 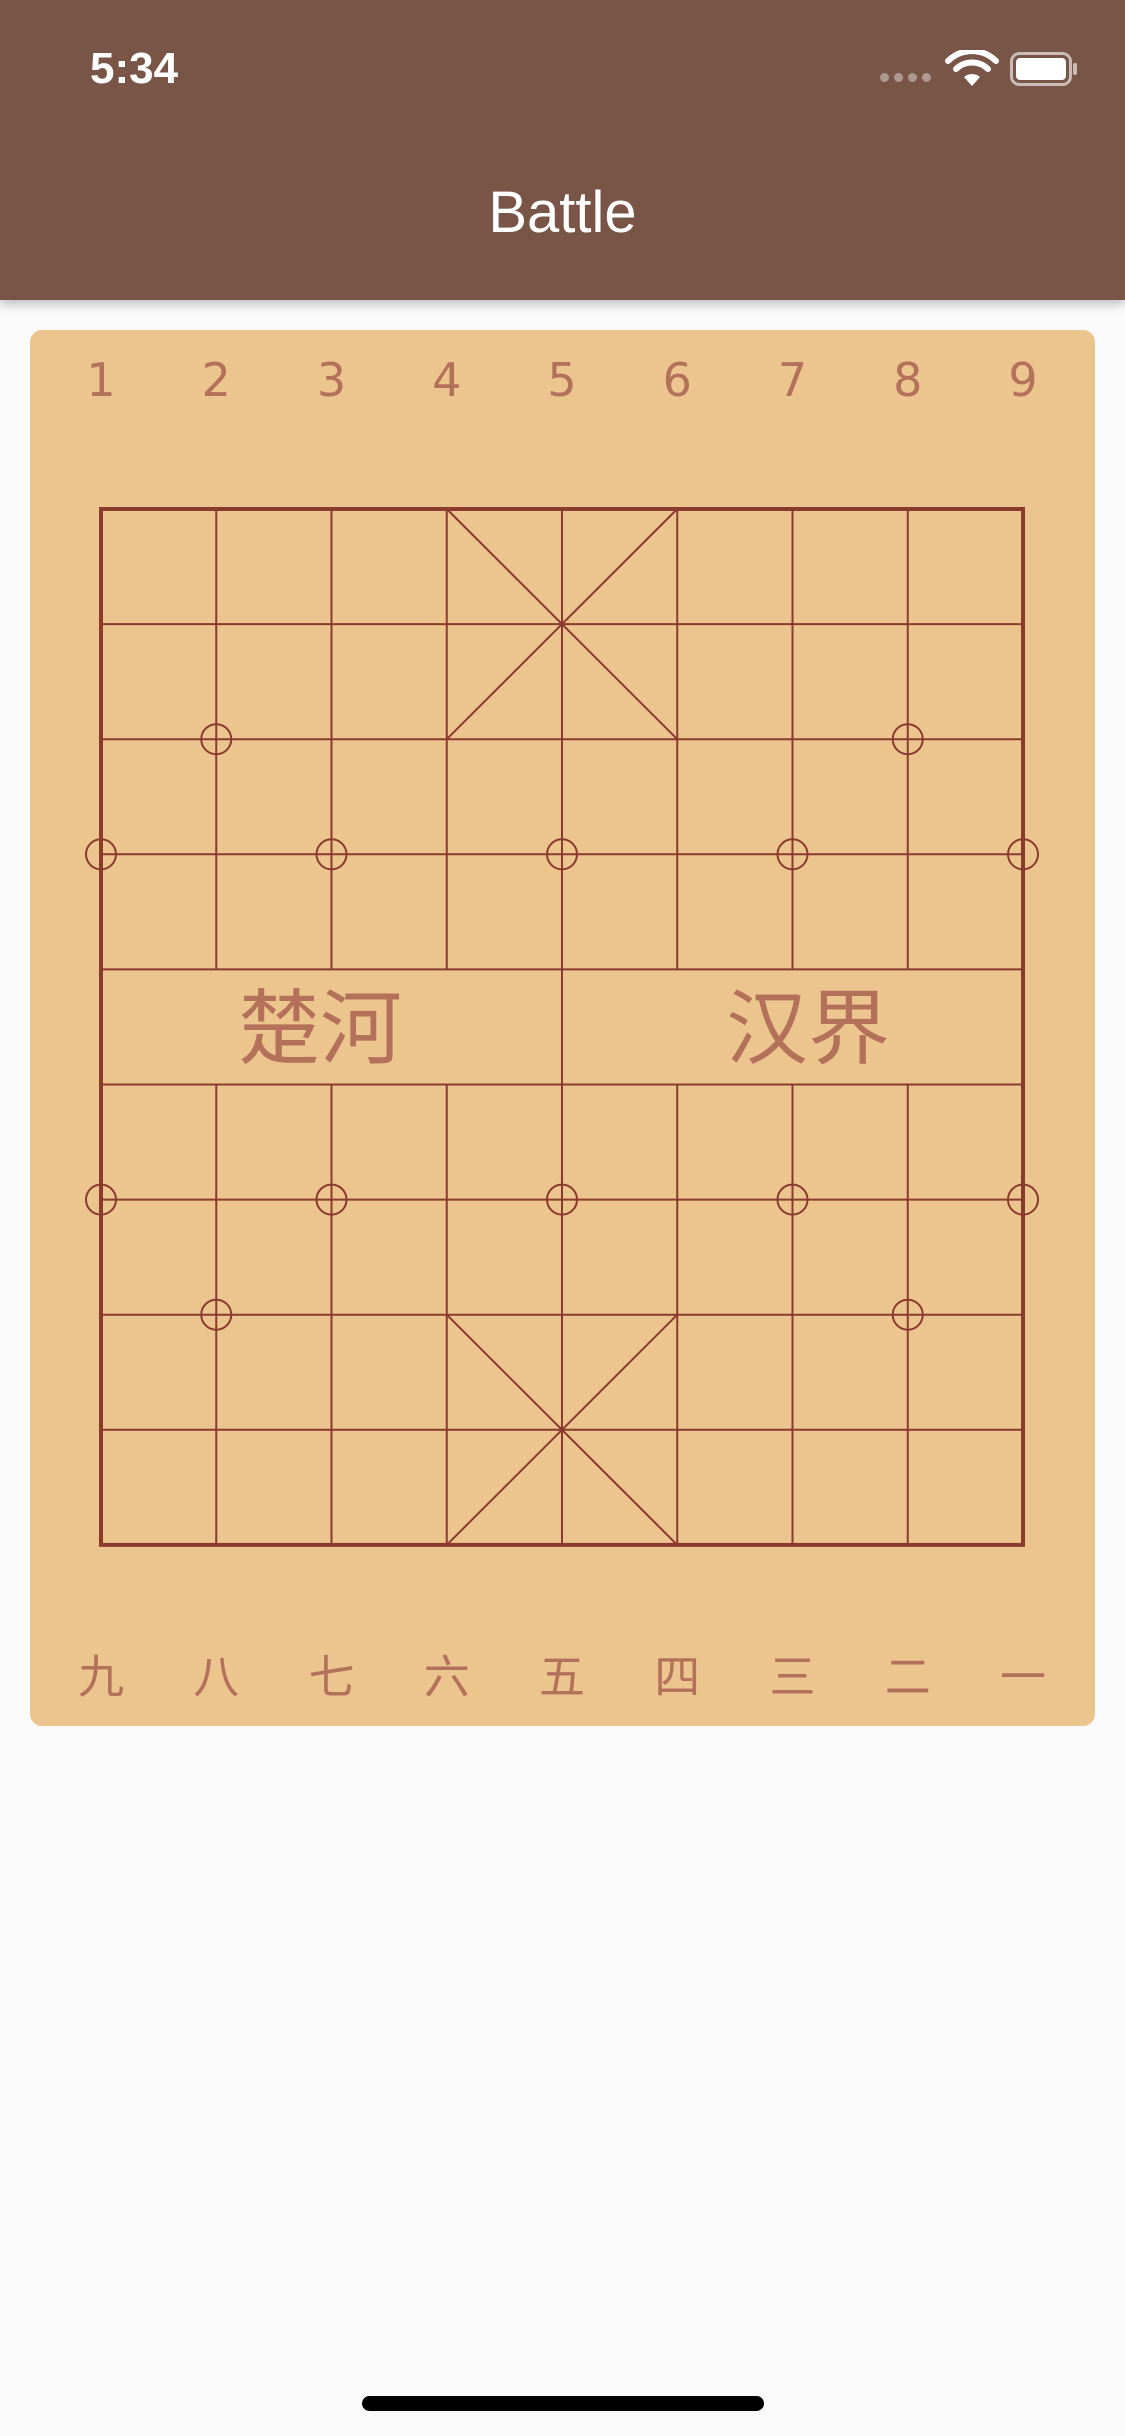 What do you see at coordinates (331, 380) in the screenshot?
I see `file-label-top: 3` at bounding box center [331, 380].